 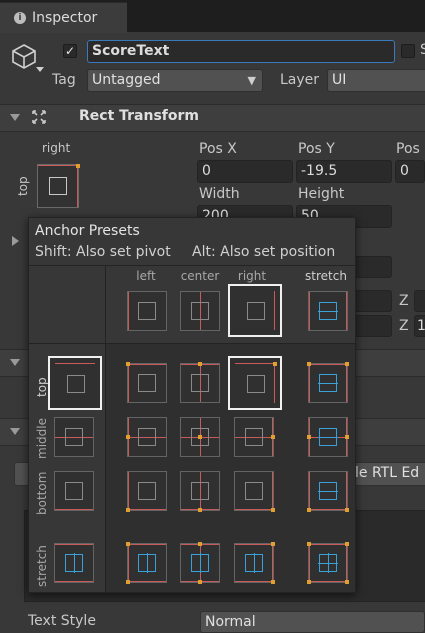 I want to click on anchor-dot, so click(x=78, y=166).